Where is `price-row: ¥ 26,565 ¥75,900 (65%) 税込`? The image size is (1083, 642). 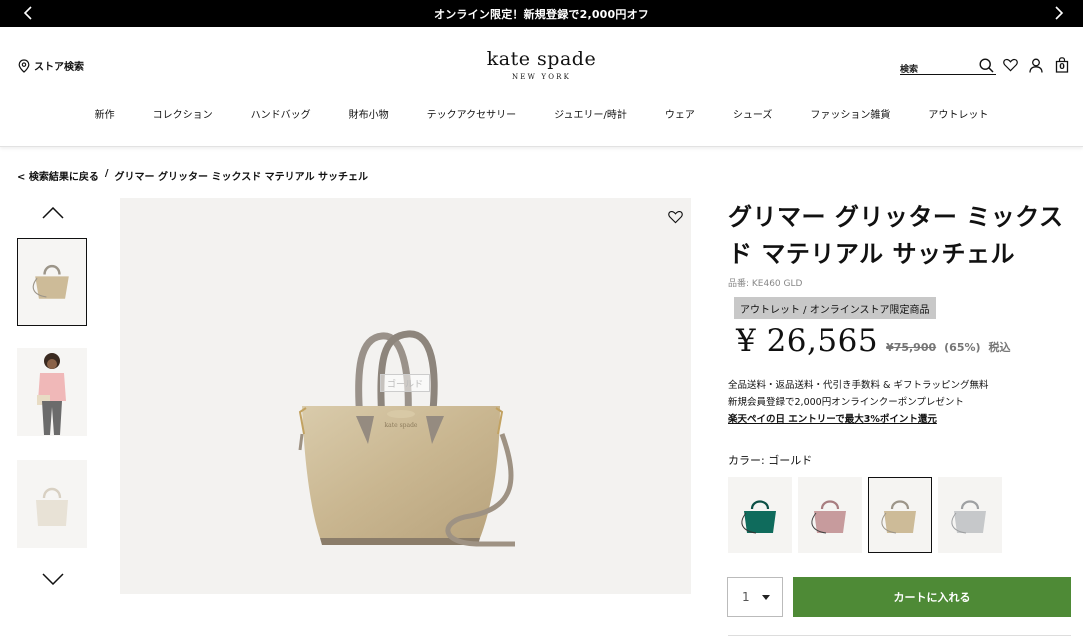 price-row: ¥ 26,565 ¥75,900 (65%) 税込 is located at coordinates (873, 341).